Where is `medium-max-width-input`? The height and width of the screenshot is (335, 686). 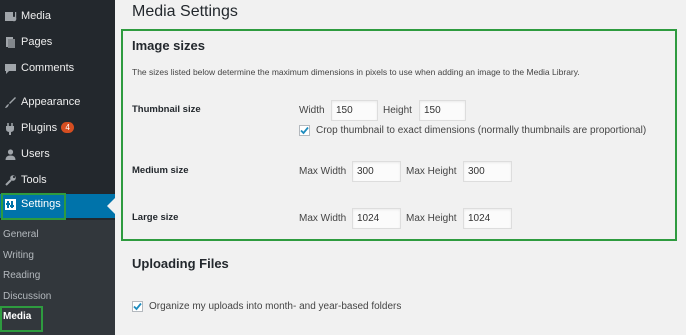
medium-max-width-input is located at coordinates (376, 171).